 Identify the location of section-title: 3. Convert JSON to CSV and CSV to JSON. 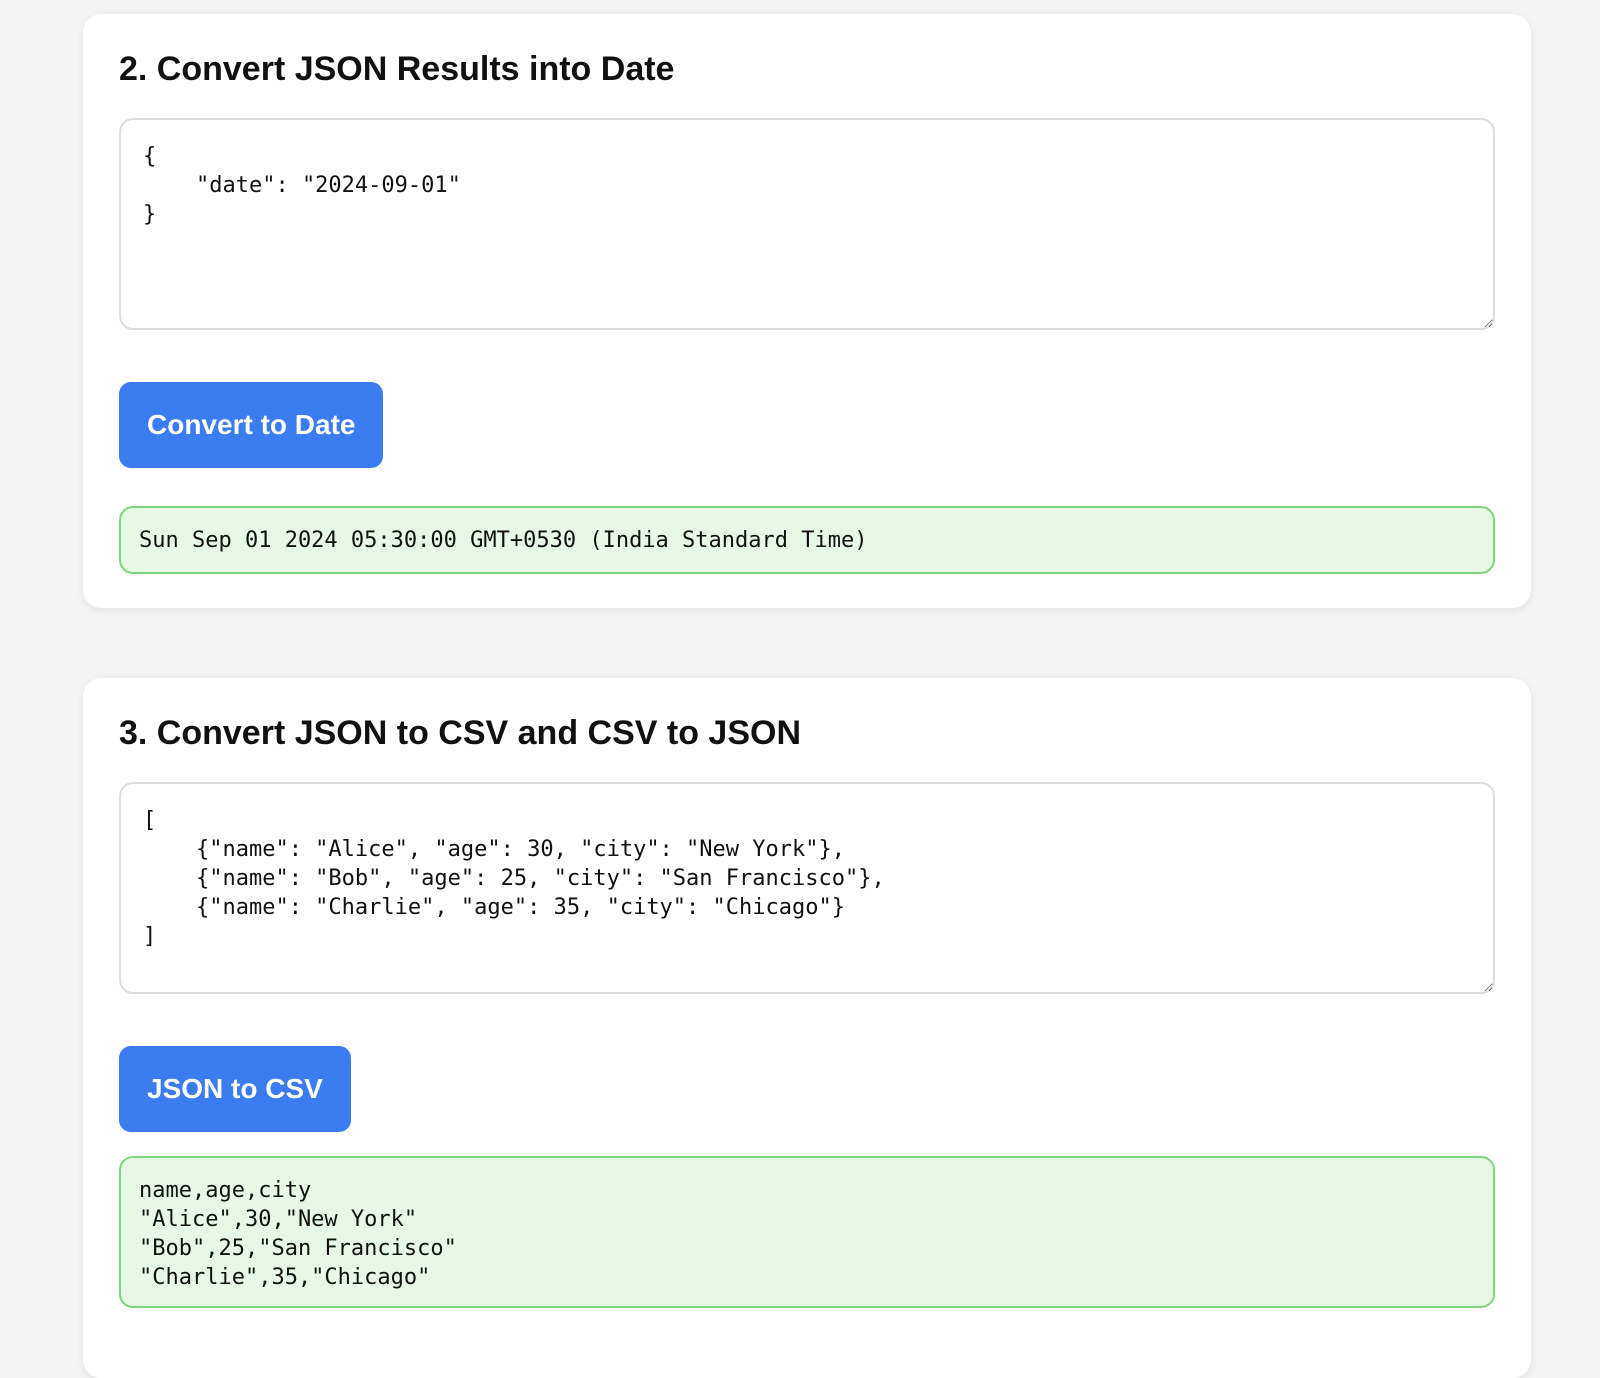
(460, 733).